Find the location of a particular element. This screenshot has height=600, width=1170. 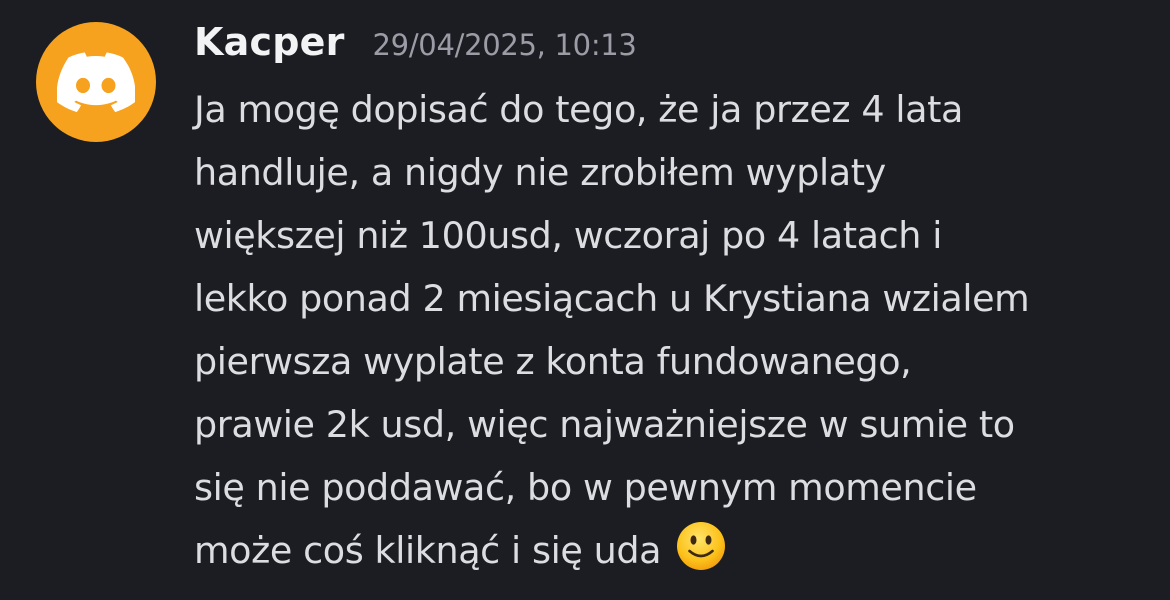

message-line: handluje, a nigdy nie zrobiłem wyplaty is located at coordinates (540, 172).